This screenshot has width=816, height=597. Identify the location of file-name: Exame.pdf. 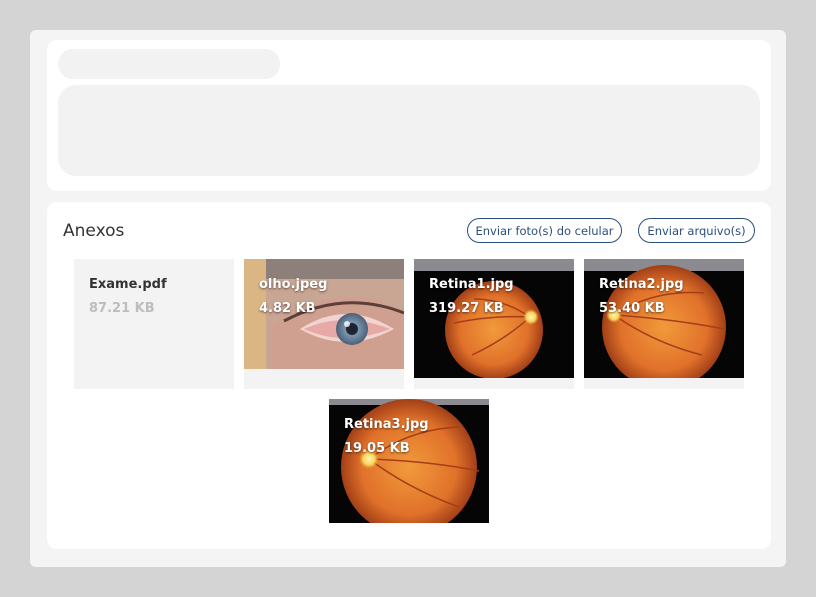
(128, 284).